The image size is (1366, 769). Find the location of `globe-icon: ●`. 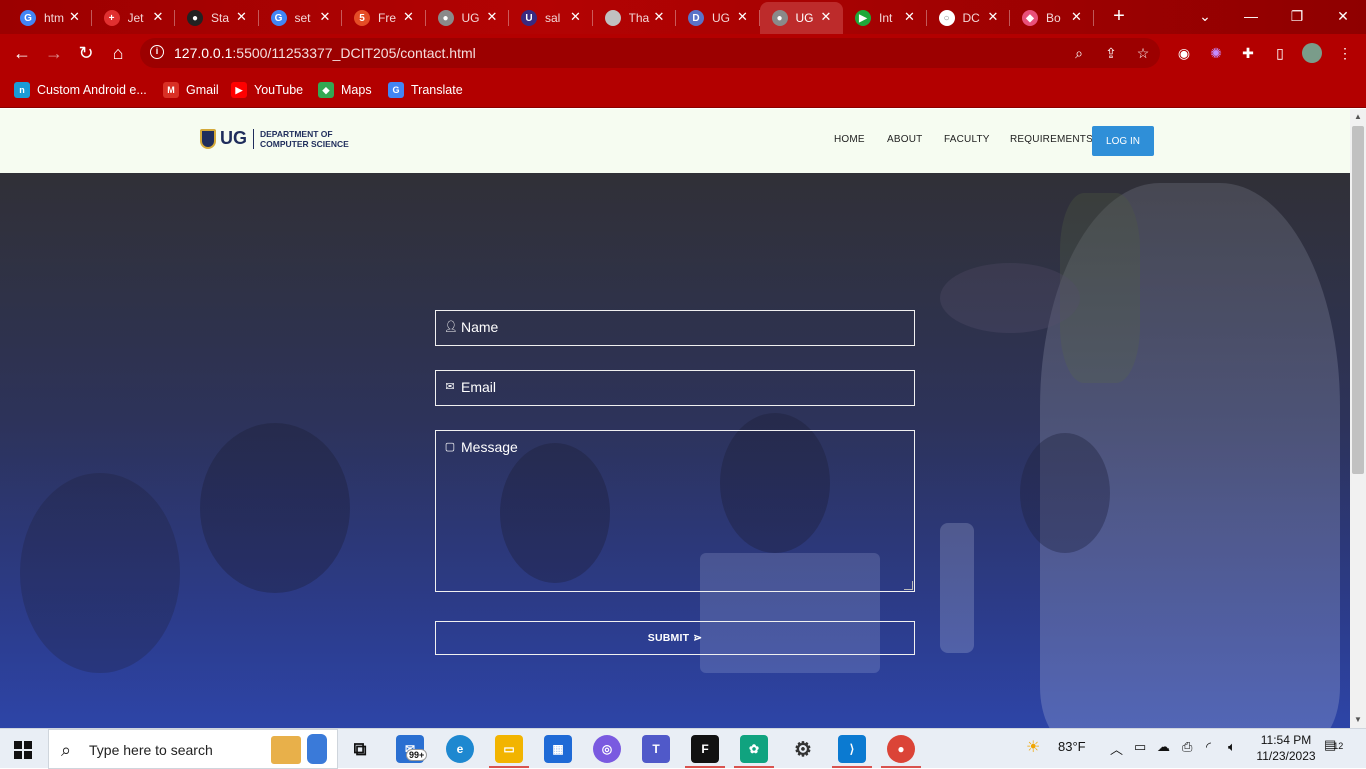

globe-icon: ● is located at coordinates (445, 18).